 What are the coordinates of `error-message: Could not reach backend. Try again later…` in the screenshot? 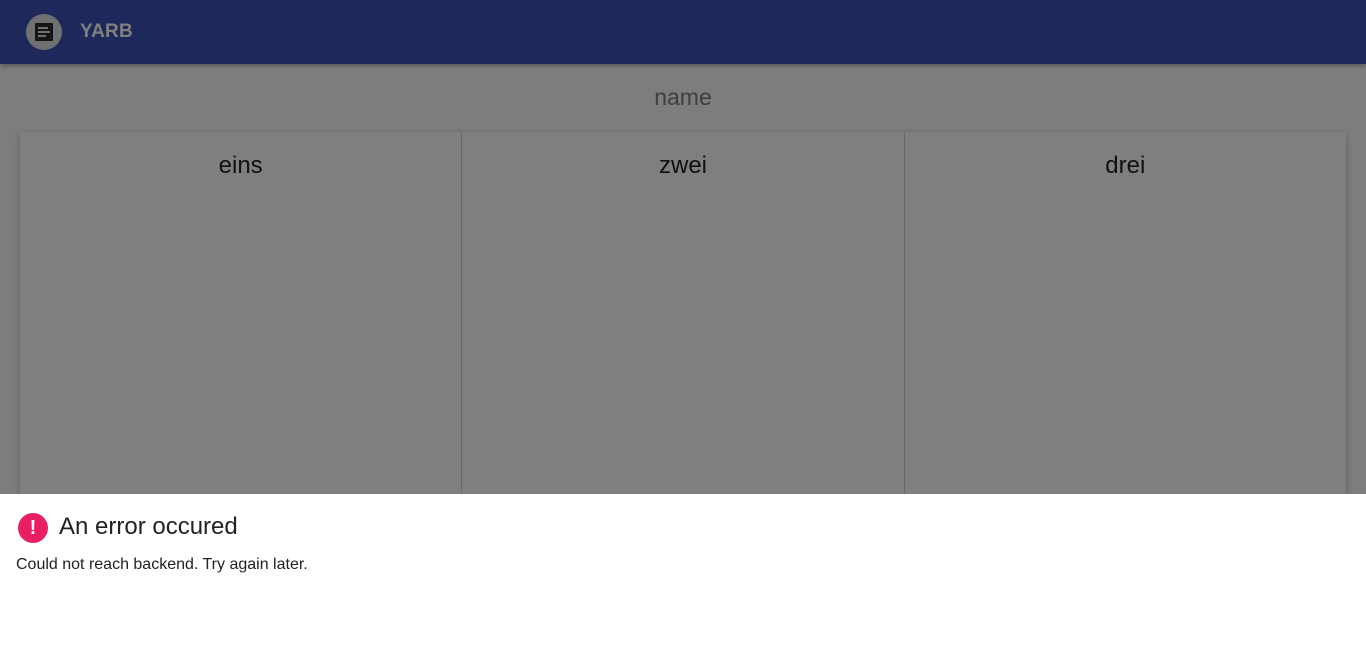 It's located at (162, 564).